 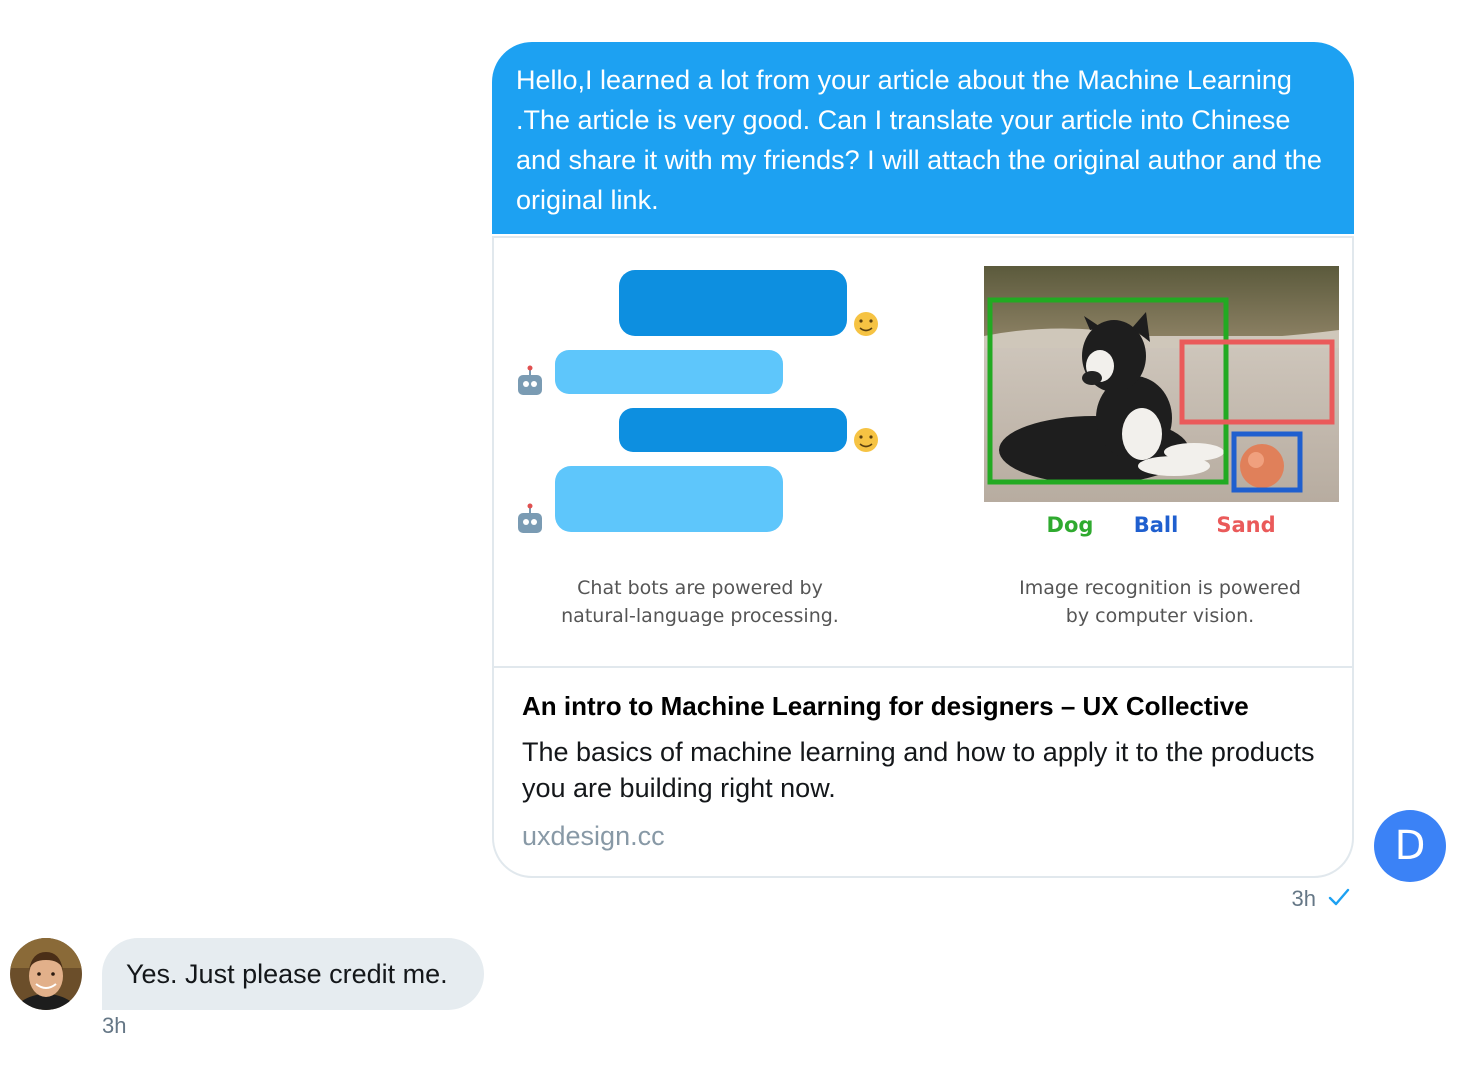 What do you see at coordinates (287, 974) in the screenshot?
I see `incoming-message-text: Yes. Just please credit me.` at bounding box center [287, 974].